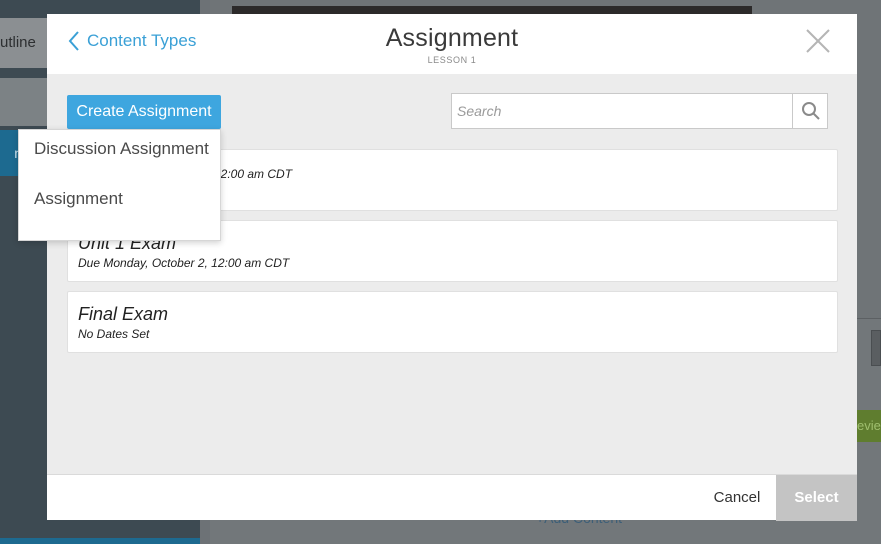 This screenshot has height=544, width=881. What do you see at coordinates (452, 60) in the screenshot?
I see `modal-subtitle: LESSON 1` at bounding box center [452, 60].